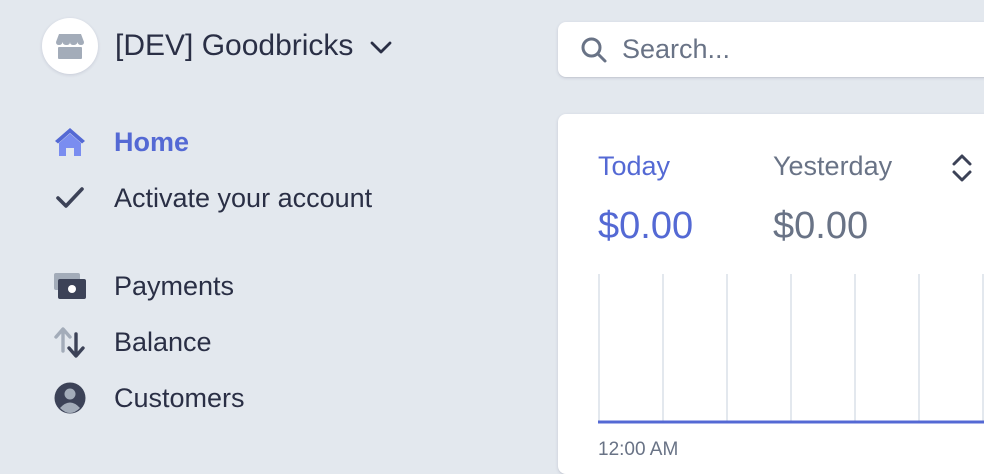 The width and height of the screenshot is (984, 474). I want to click on today-gross-volume: $0.00, so click(646, 226).